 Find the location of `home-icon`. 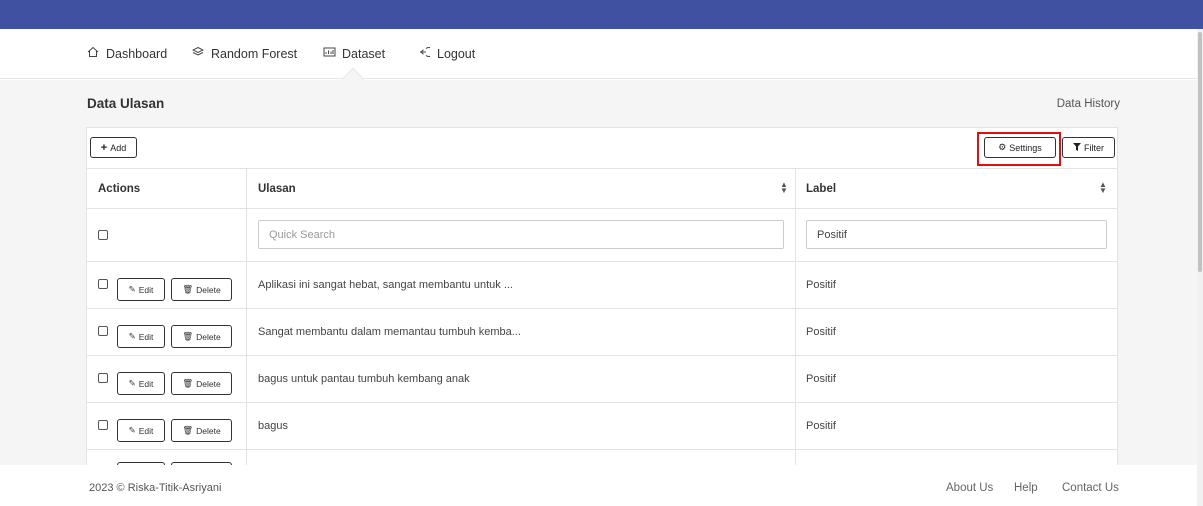

home-icon is located at coordinates (93, 53).